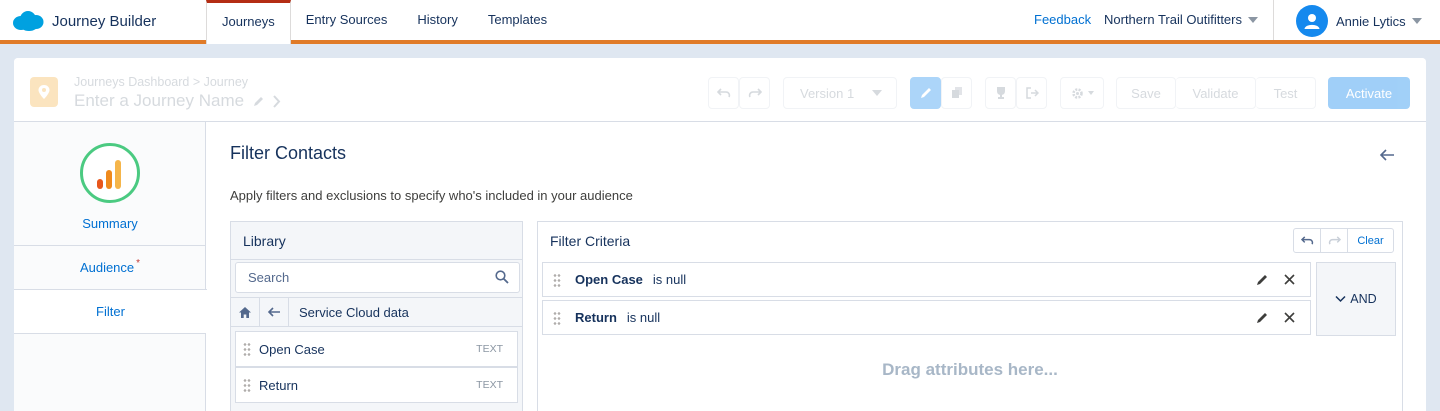 The image size is (1440, 411). I want to click on exit-icon, so click(1032, 93).